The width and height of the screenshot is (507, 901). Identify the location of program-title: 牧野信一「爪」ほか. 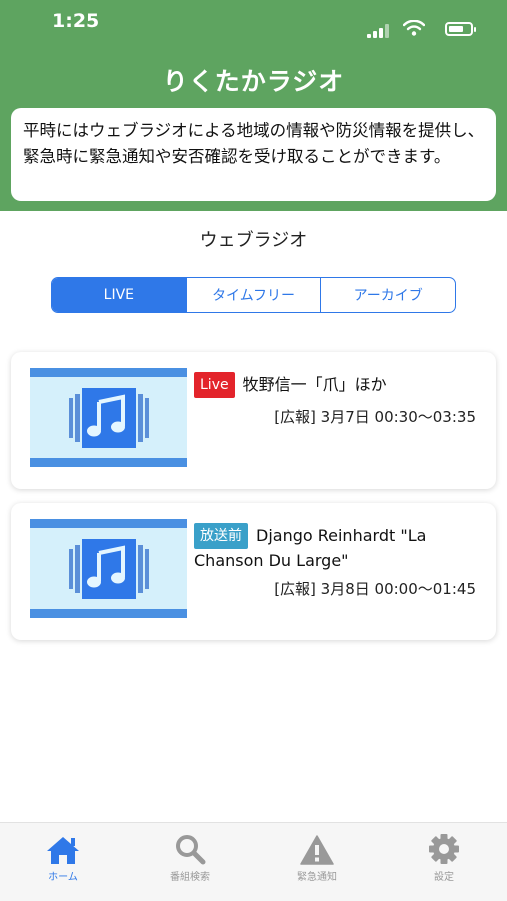
(314, 384).